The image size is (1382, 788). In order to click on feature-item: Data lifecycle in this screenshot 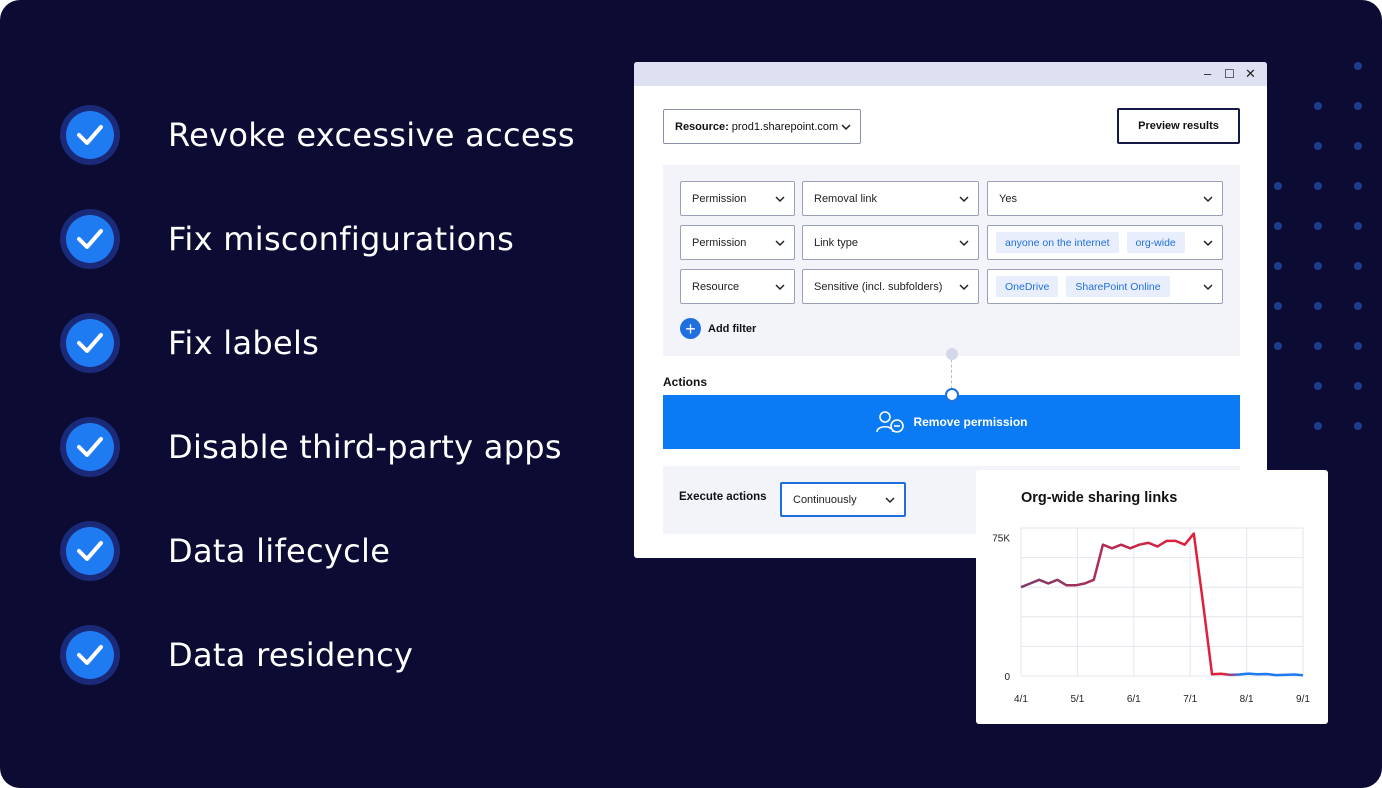, I will do `click(317, 551)`.